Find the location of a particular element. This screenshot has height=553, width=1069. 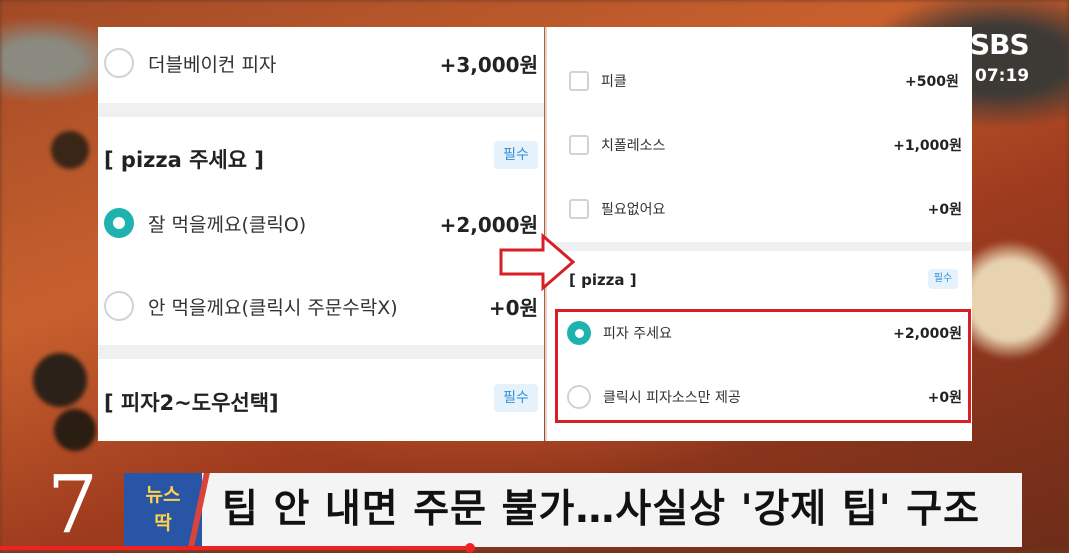

radio-selected-icon is located at coordinates (119, 223).